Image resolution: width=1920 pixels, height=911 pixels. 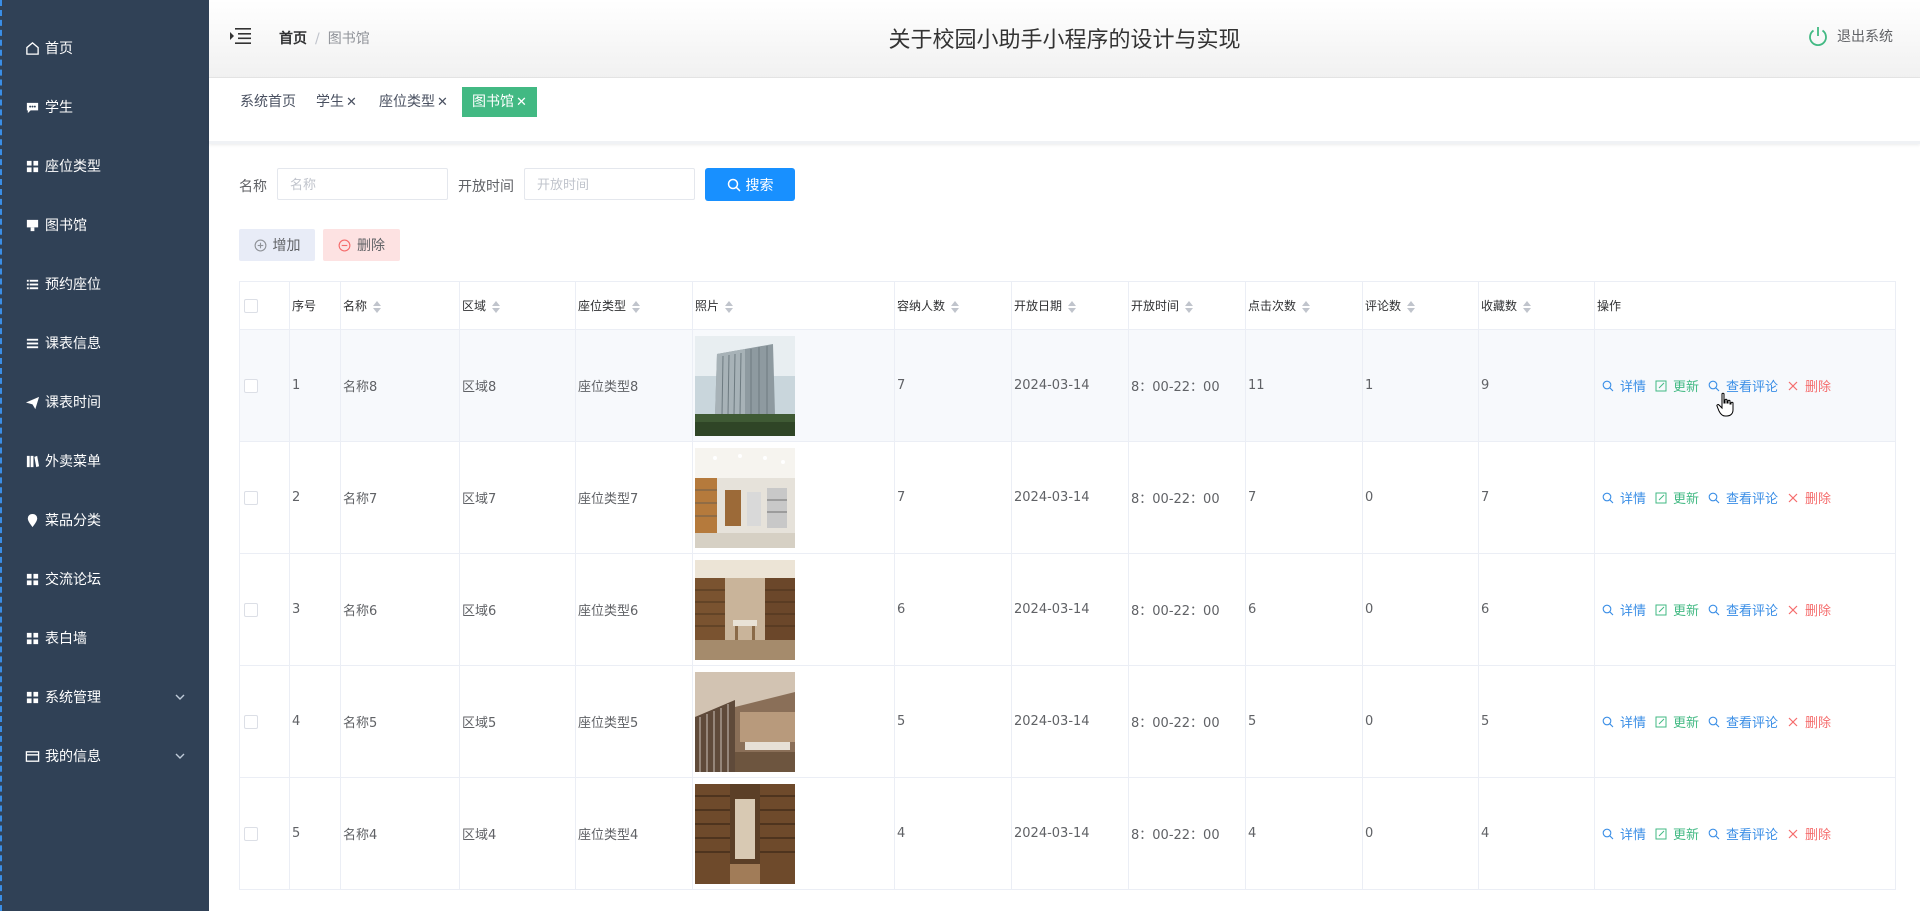 I want to click on name-search-input, so click(x=362, y=184).